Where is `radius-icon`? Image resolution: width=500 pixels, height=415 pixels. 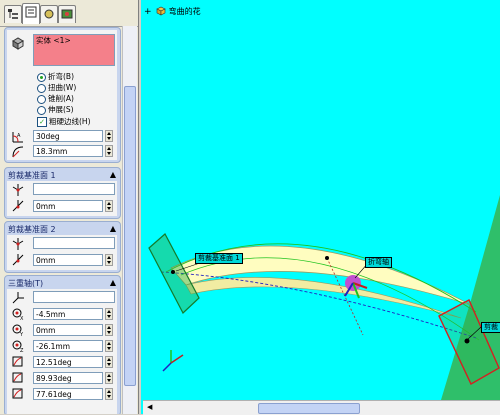 radius-icon is located at coordinates (18, 152).